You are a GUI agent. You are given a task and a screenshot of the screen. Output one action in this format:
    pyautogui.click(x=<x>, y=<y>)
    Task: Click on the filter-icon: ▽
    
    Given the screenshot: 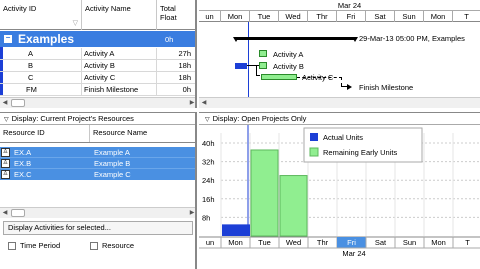 What is the action you would take?
    pyautogui.click(x=75, y=23)
    